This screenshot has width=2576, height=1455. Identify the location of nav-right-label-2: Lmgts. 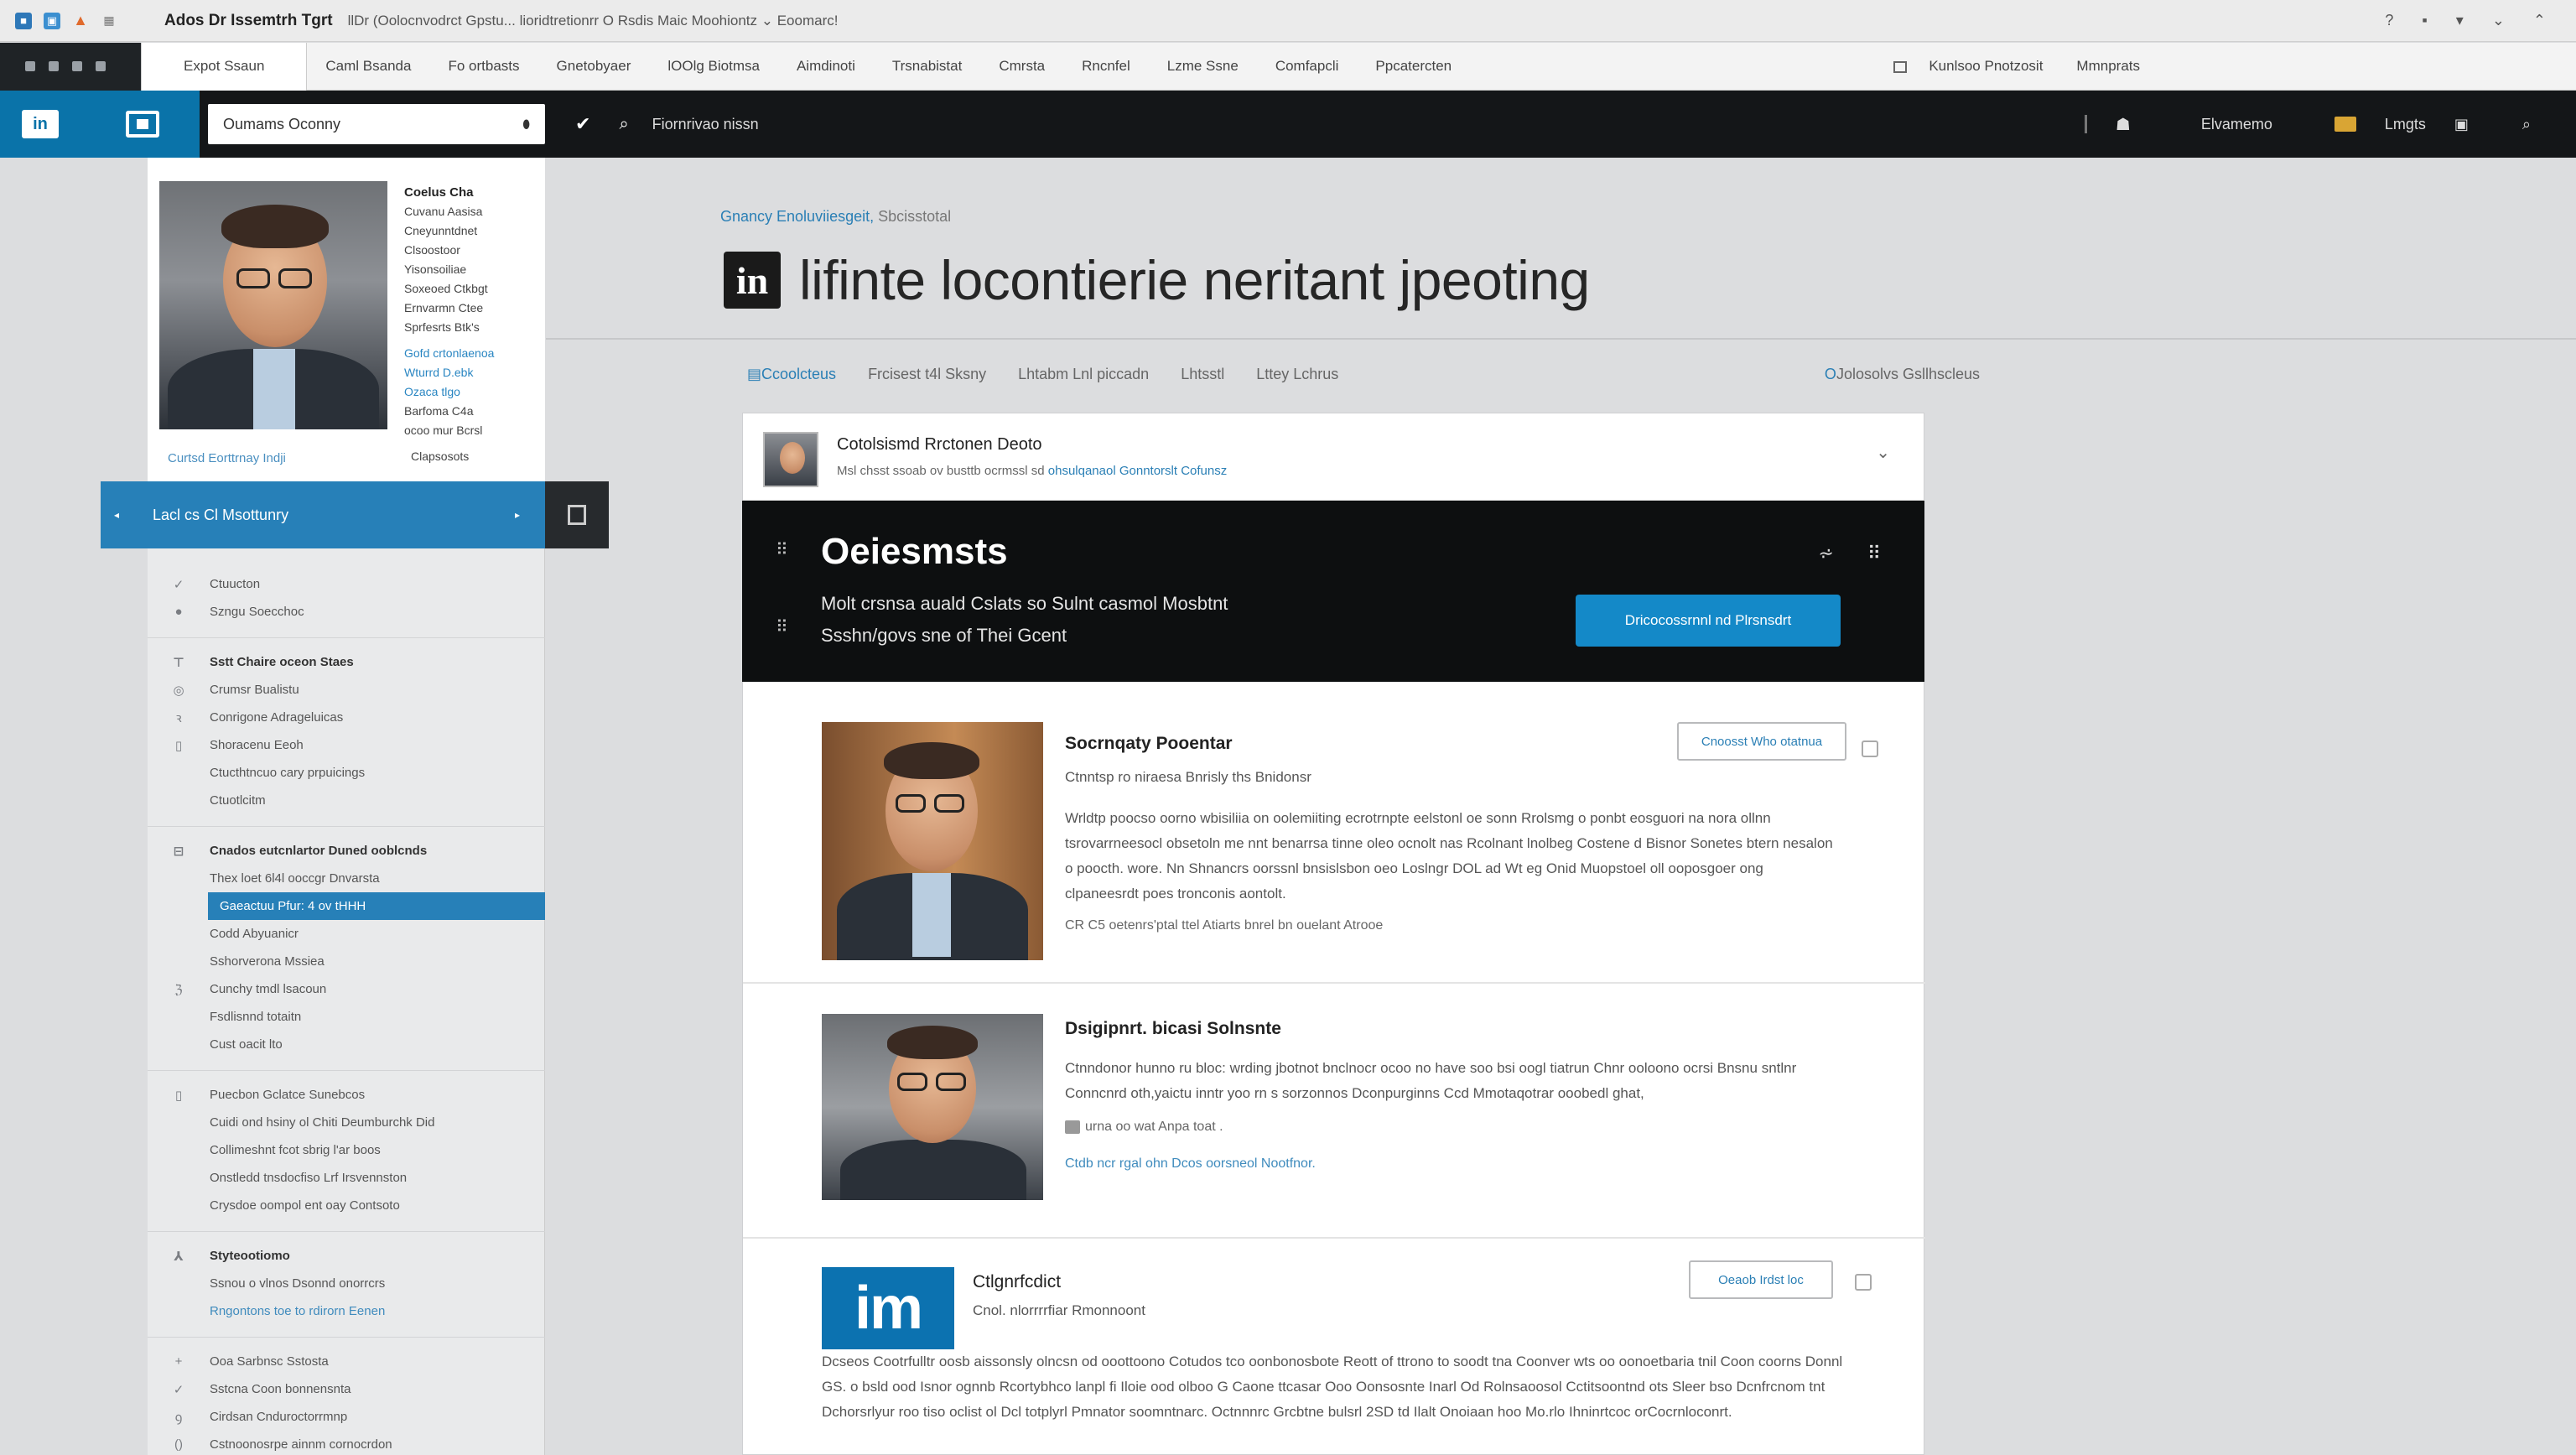
(2405, 124).